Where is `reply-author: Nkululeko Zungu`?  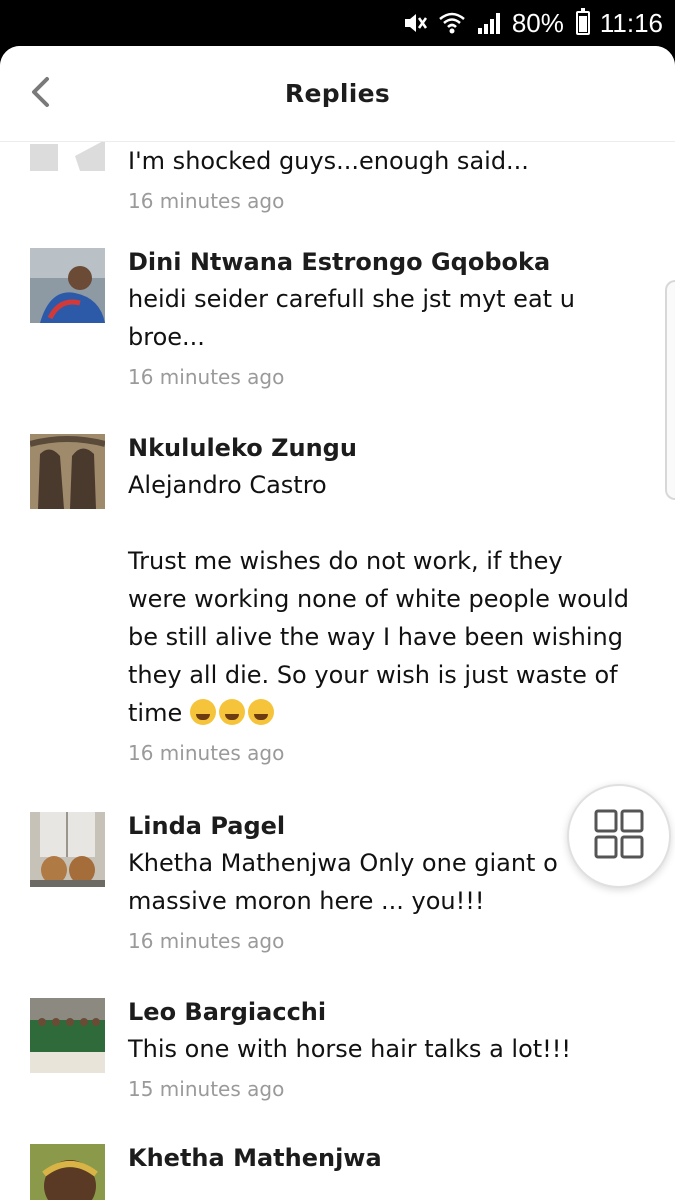
reply-author: Nkululeko Zungu is located at coordinates (386, 448).